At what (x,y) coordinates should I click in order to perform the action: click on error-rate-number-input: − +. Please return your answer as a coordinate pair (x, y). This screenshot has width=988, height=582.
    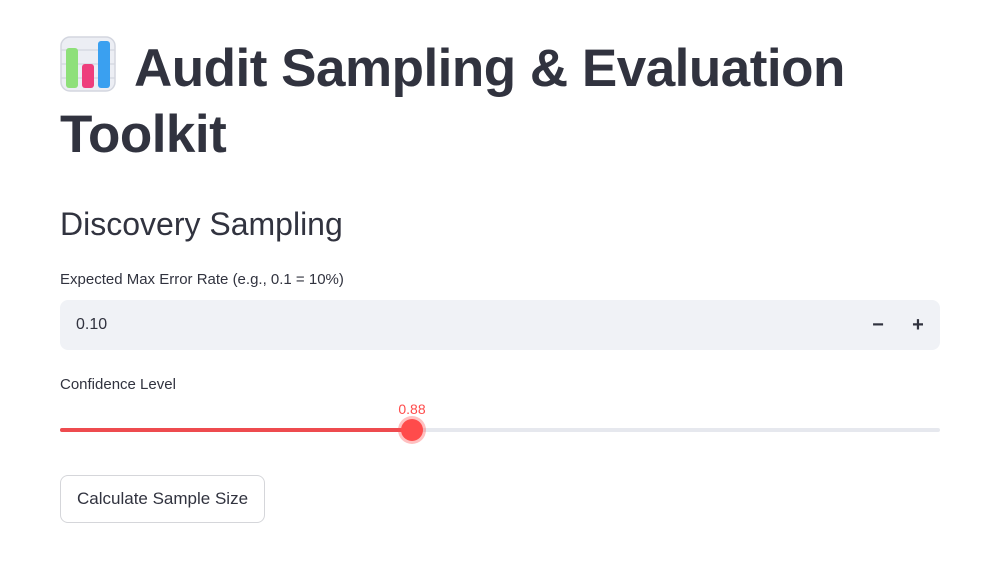
    Looking at the image, I should click on (500, 325).